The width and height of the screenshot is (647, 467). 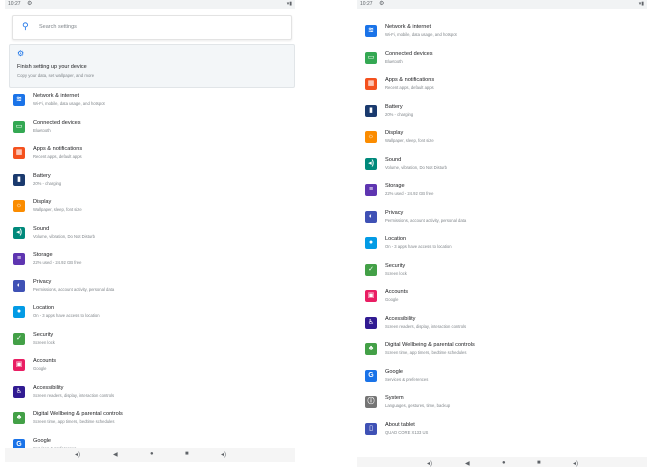 I want to click on system-icon: ⓘ, so click(x=371, y=402).